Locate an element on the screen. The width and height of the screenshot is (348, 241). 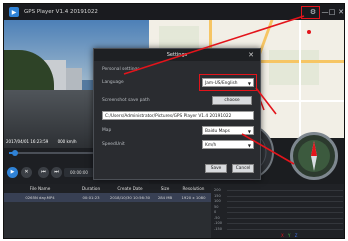
compass-gauge is located at coordinates (314, 156).